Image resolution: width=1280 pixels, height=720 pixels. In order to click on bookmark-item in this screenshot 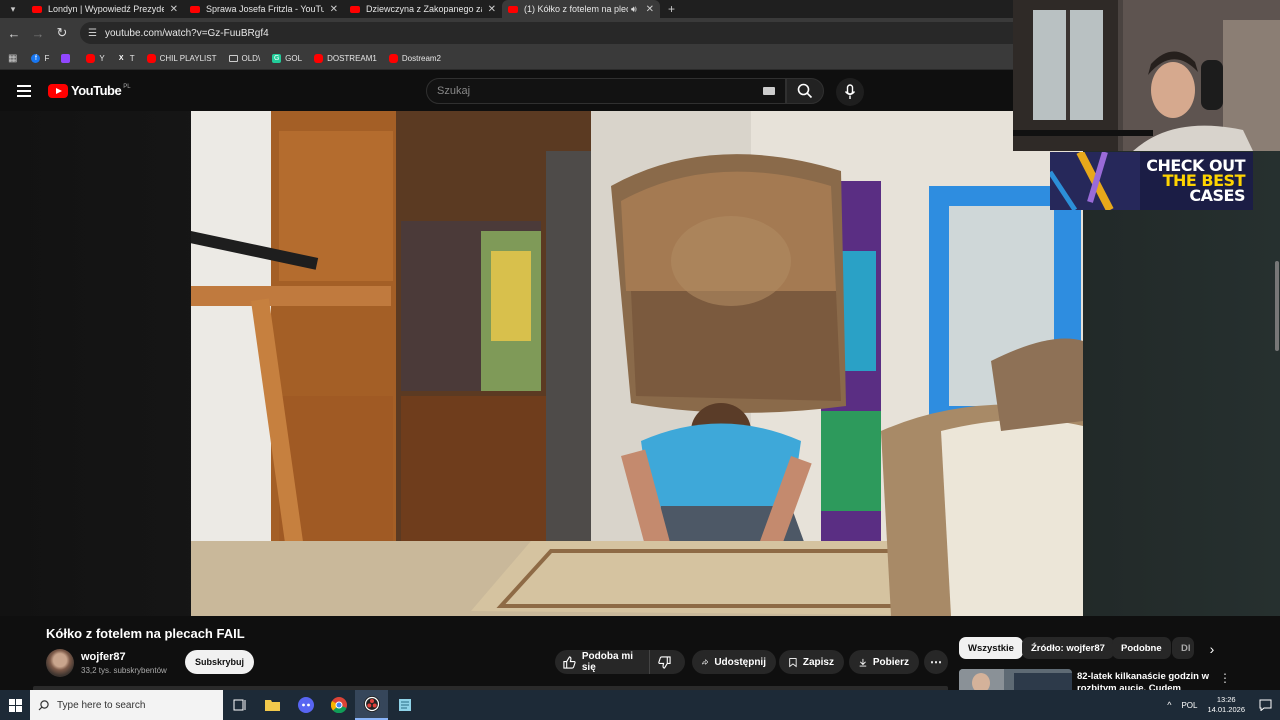, I will do `click(67, 58)`.